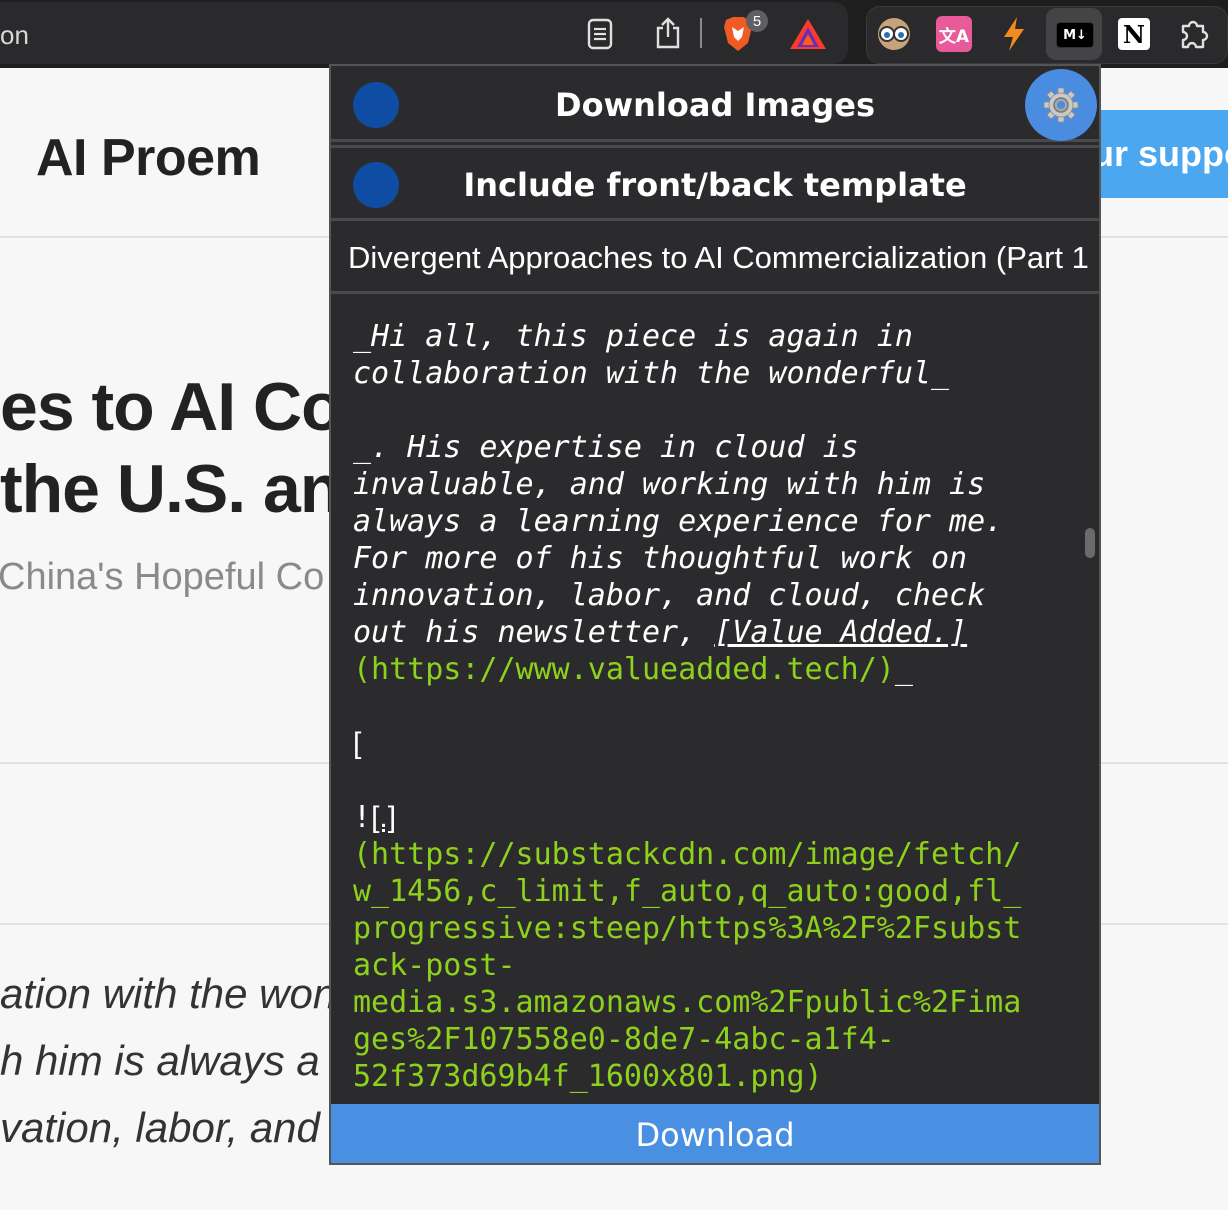 The width and height of the screenshot is (1228, 1210). I want to click on markdown-link-text: [Value Added.], so click(841, 632).